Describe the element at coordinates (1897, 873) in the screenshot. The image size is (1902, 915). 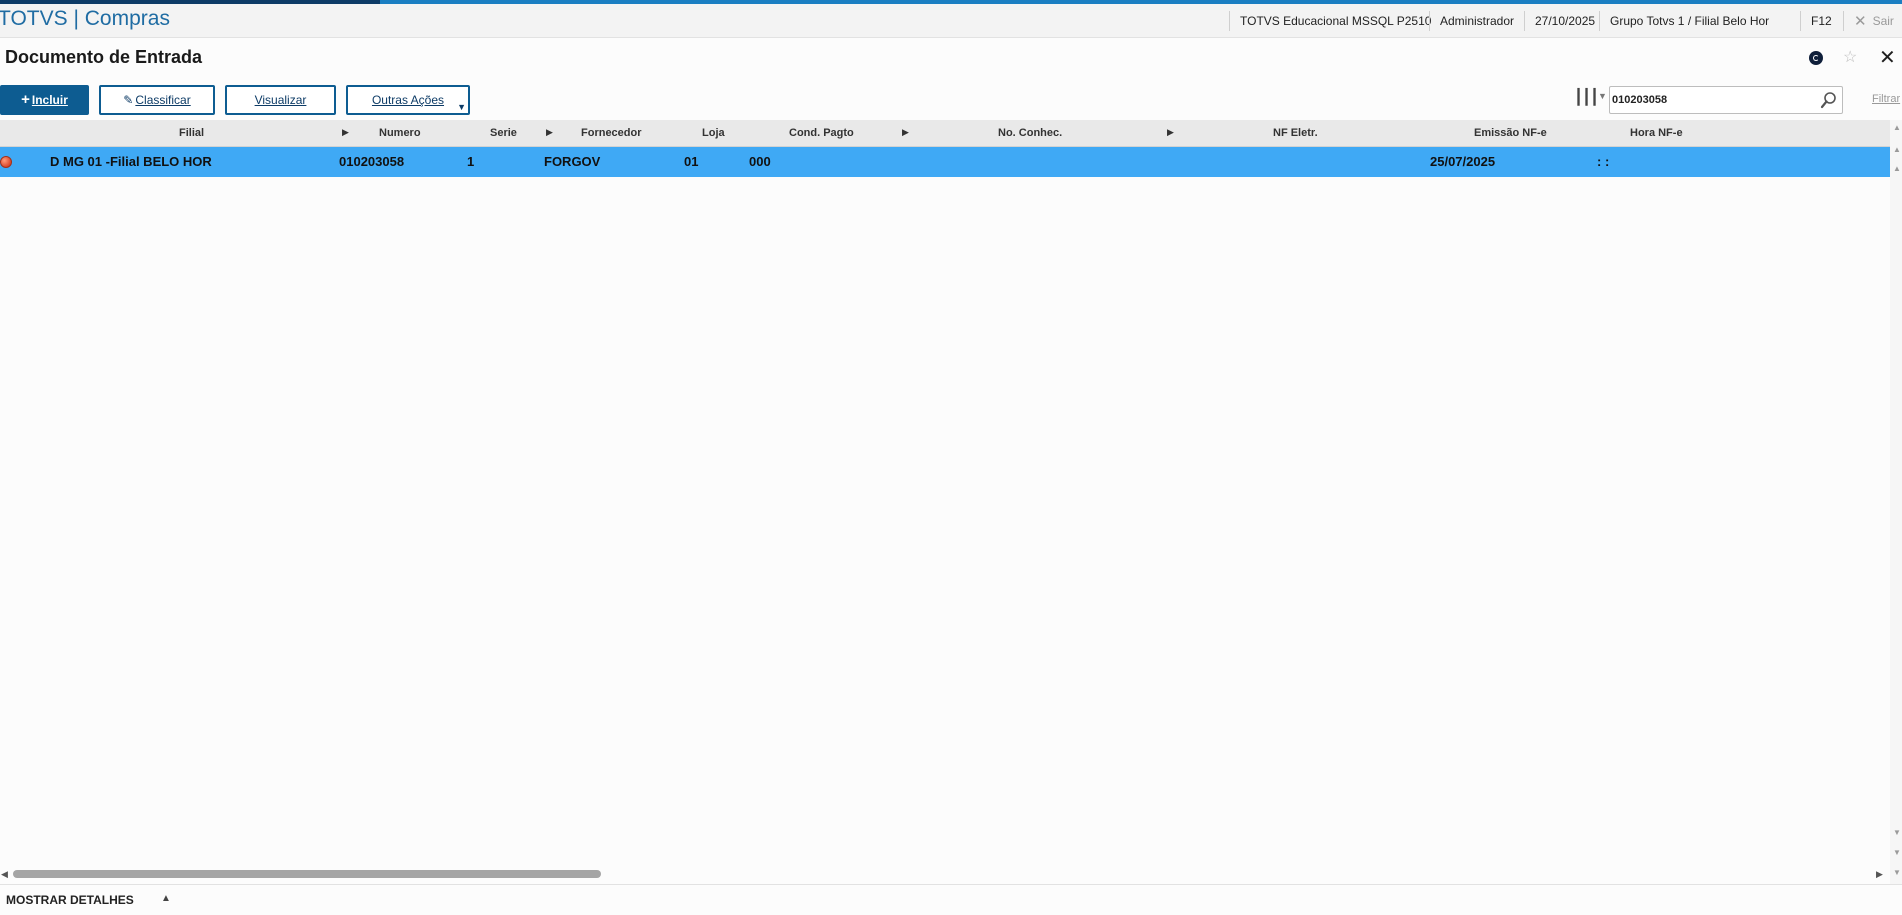
I see `scroll-bottom-icon: ▼` at that location.